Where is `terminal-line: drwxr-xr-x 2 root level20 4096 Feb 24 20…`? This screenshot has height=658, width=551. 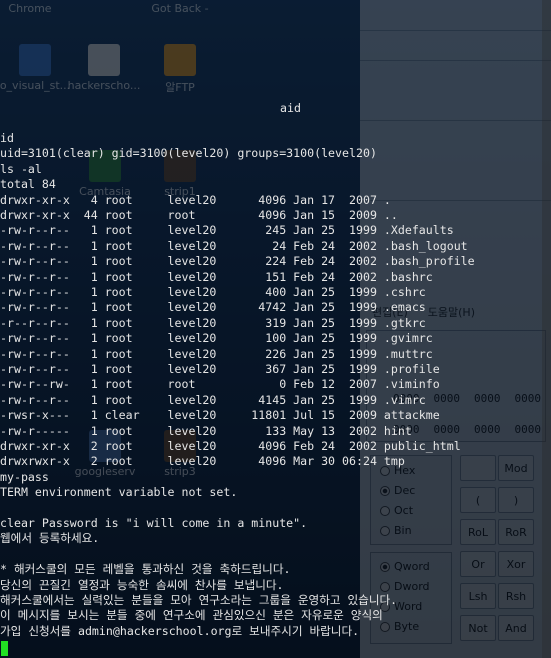 terminal-line: drwxr-xr-x 2 root level20 4096 Feb 24 20… is located at coordinates (230, 446).